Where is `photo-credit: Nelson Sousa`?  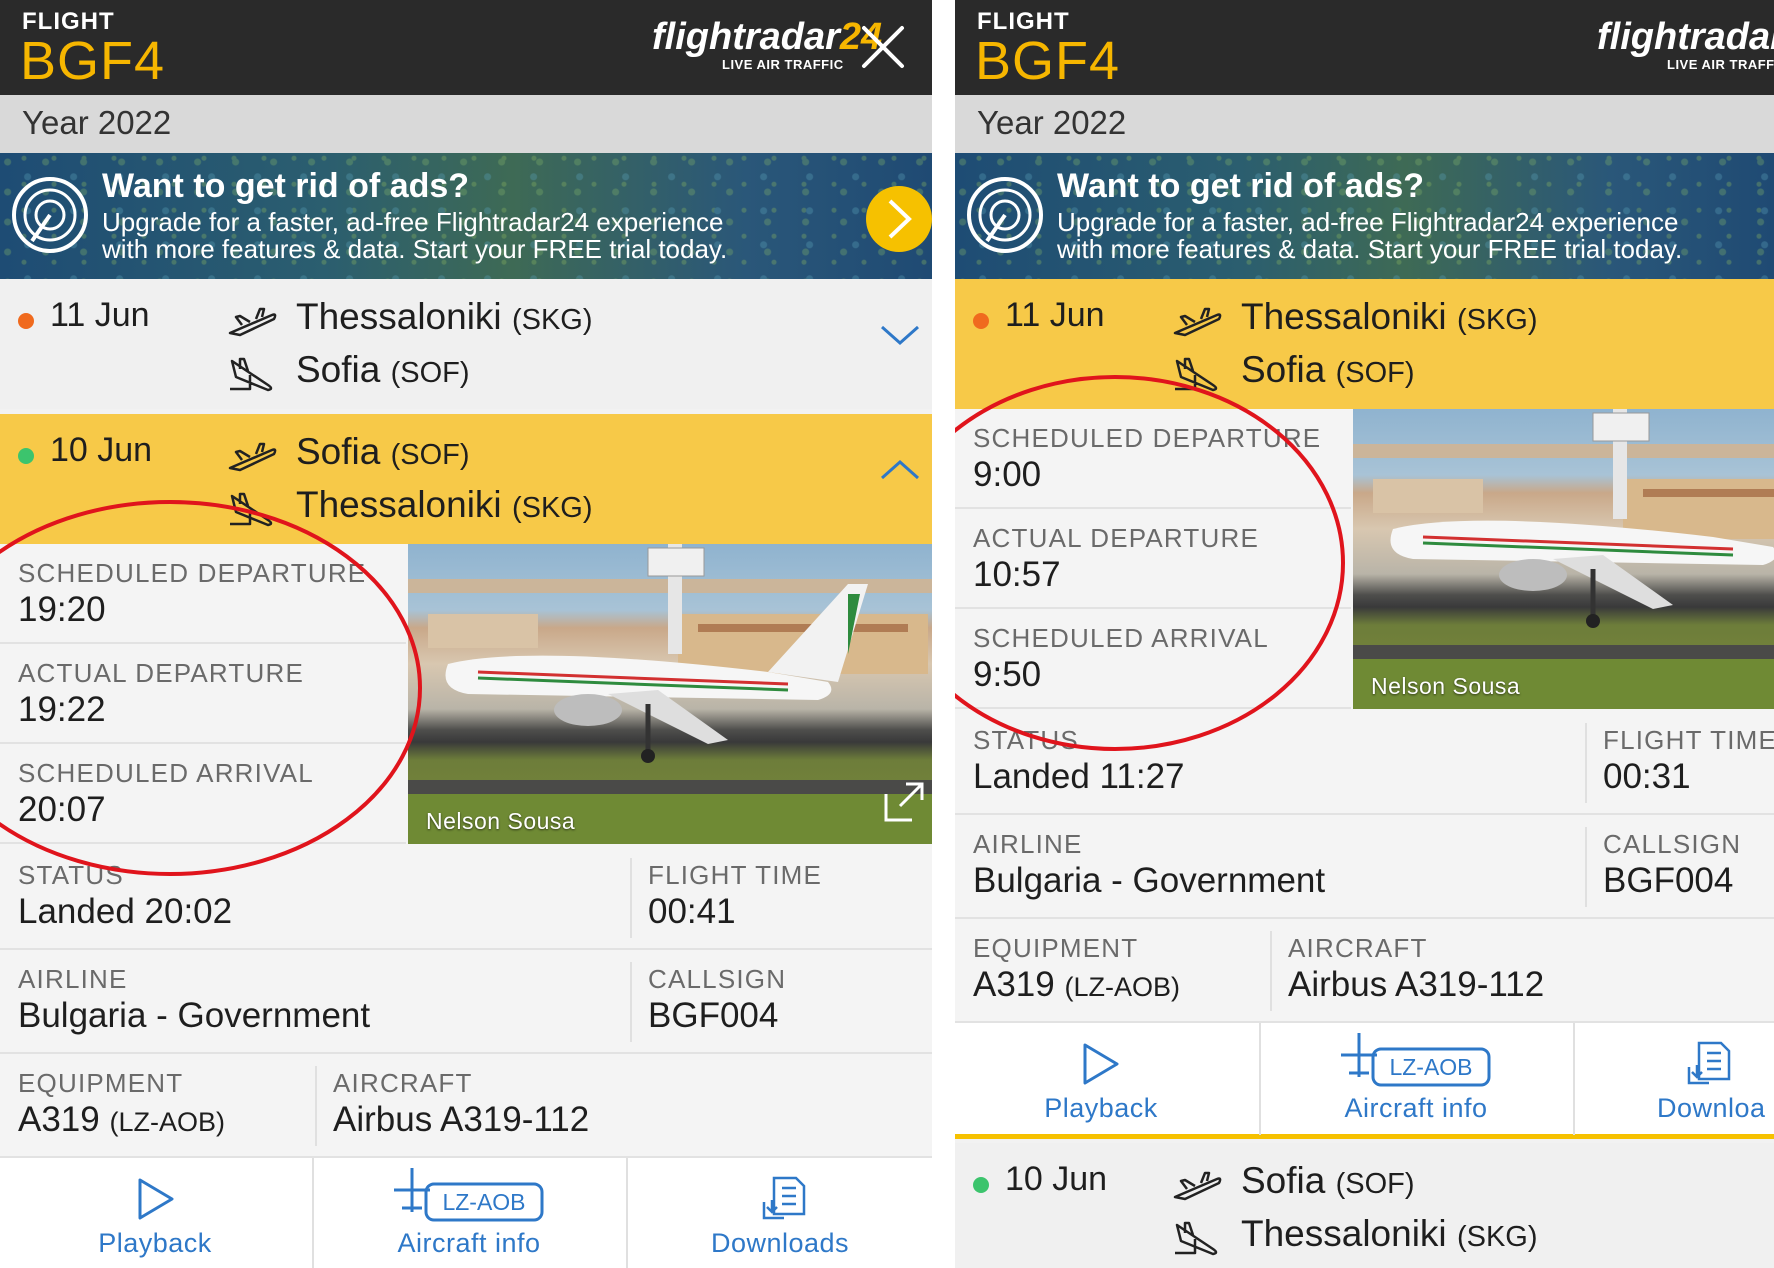 photo-credit: Nelson Sousa is located at coordinates (501, 821).